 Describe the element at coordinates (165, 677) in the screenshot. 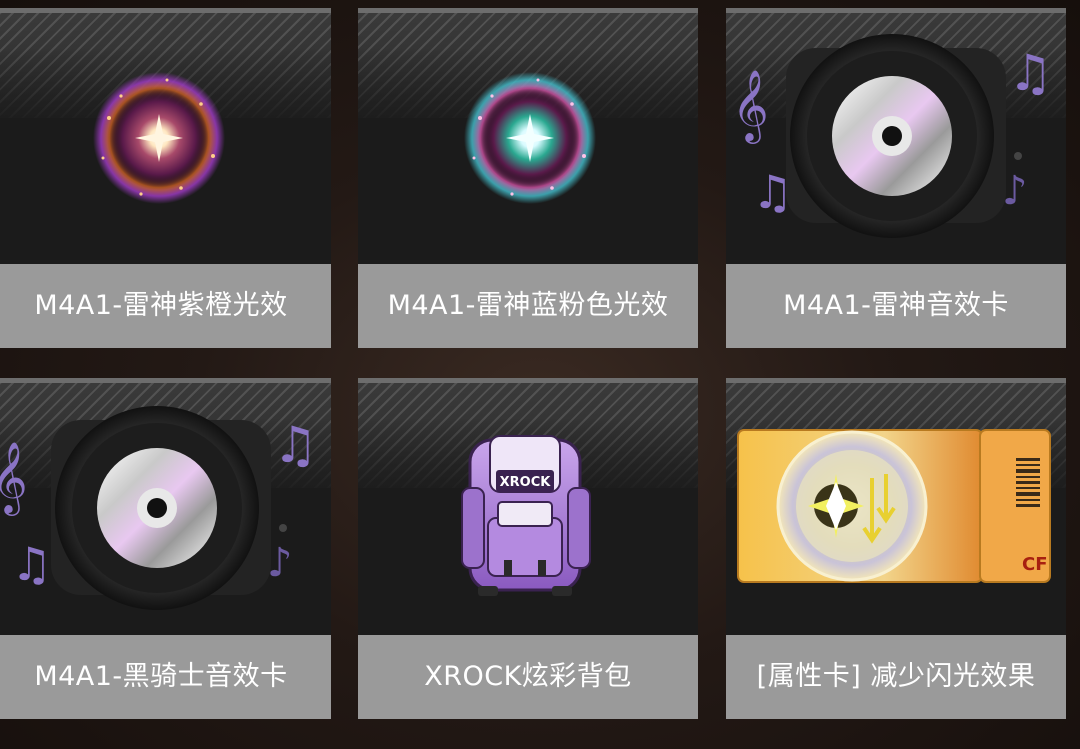

I see `item-name-label: M4A1-黑骑士音效卡` at that location.